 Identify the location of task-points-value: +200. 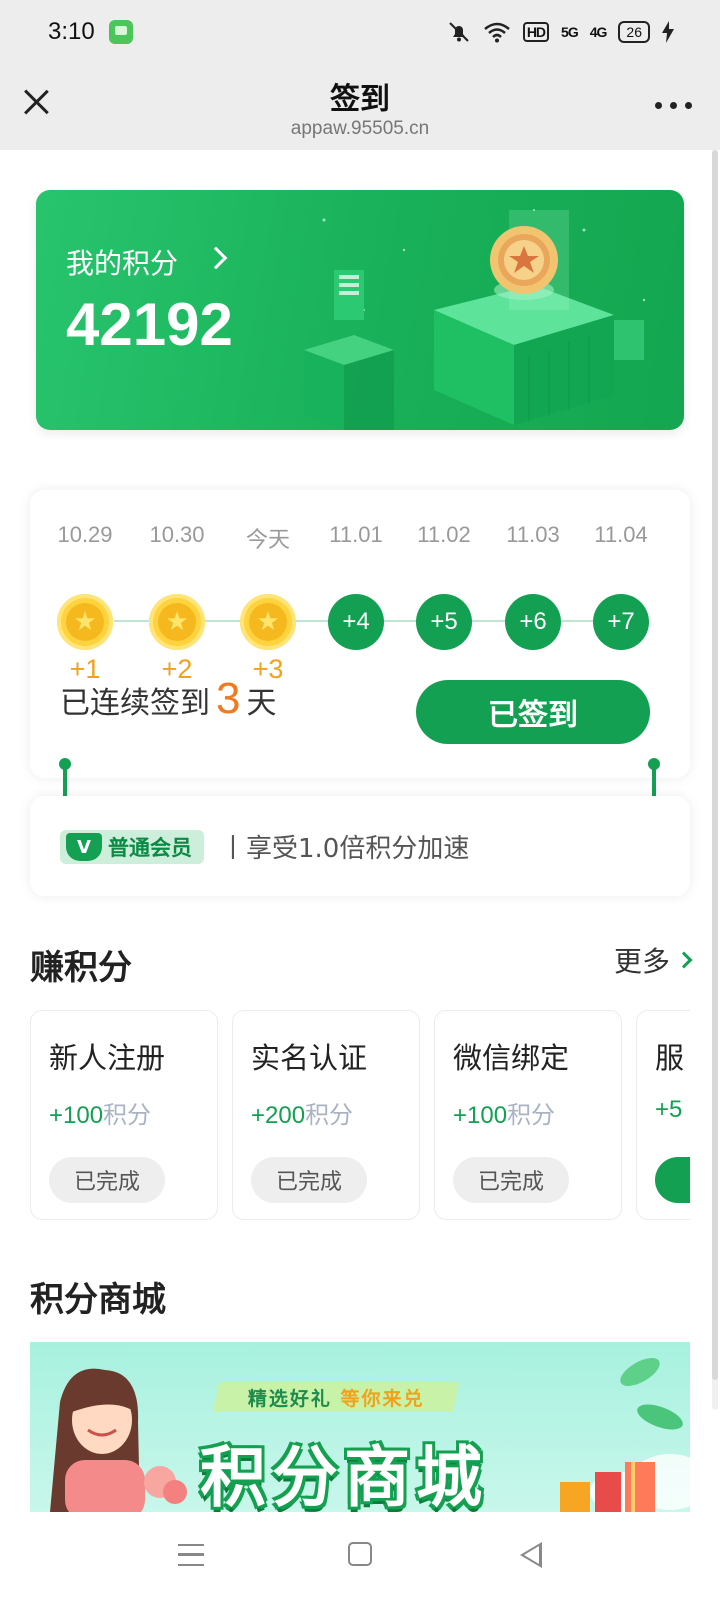
(278, 1115).